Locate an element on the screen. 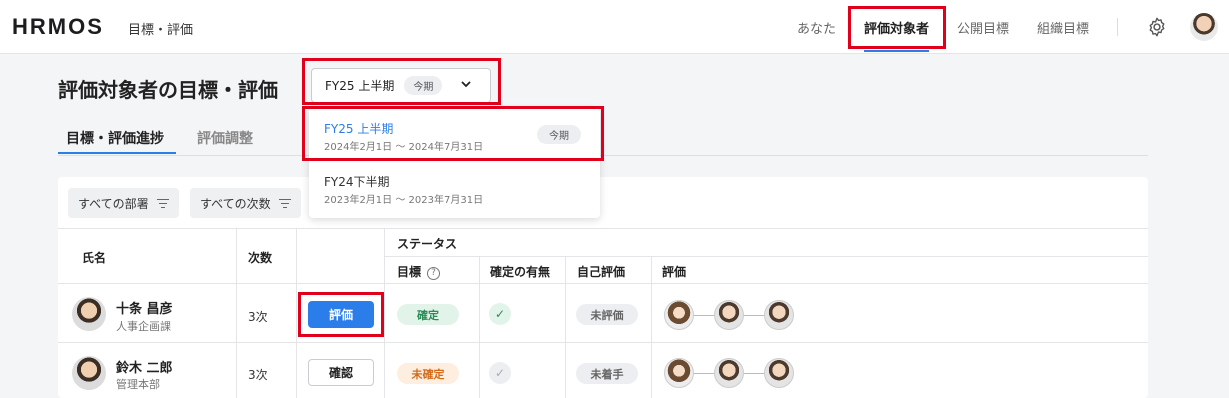 The width and height of the screenshot is (1229, 398). nav-evaluatees: 評価対象者 is located at coordinates (897, 27).